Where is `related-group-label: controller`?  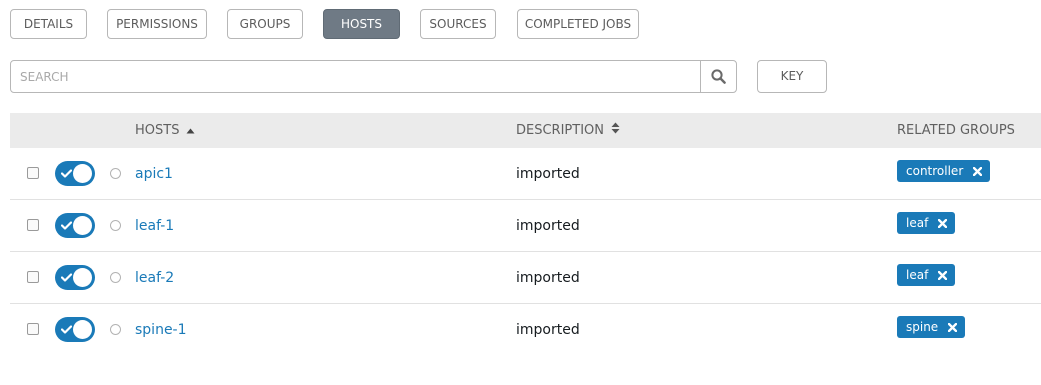
related-group-label: controller is located at coordinates (934, 171).